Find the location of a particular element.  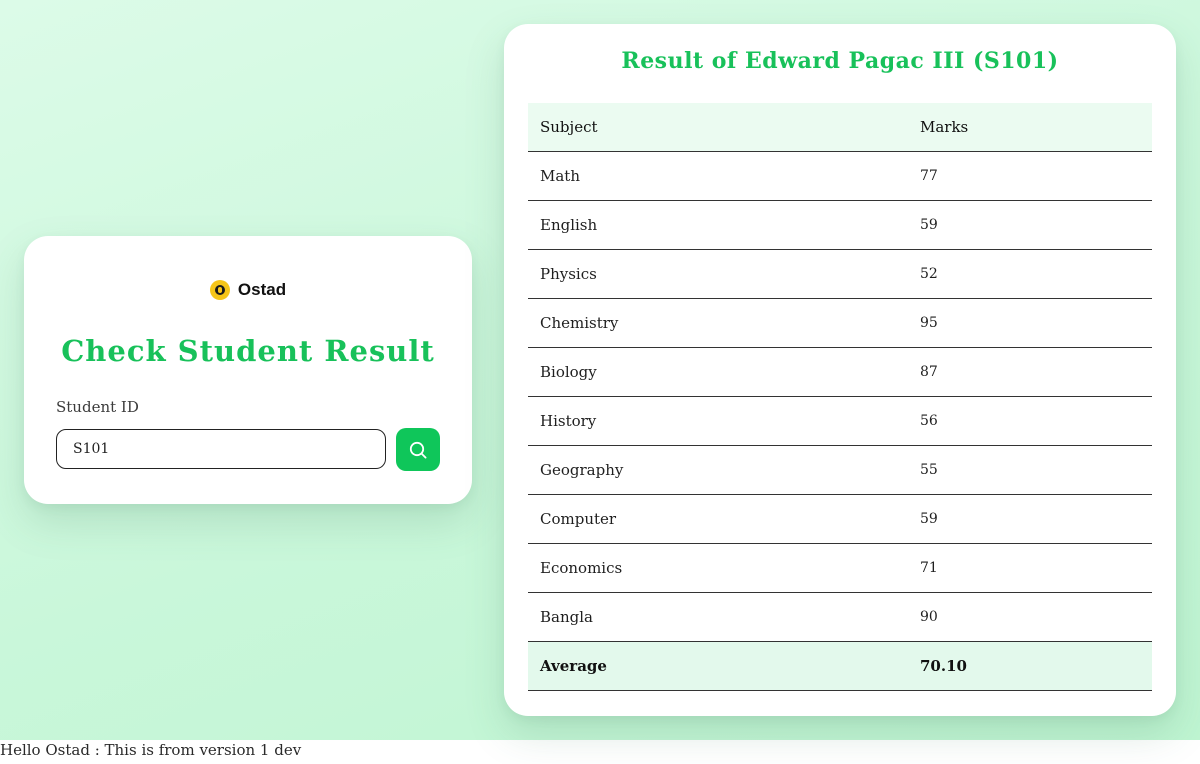

subject-cell: Math is located at coordinates (718, 176).